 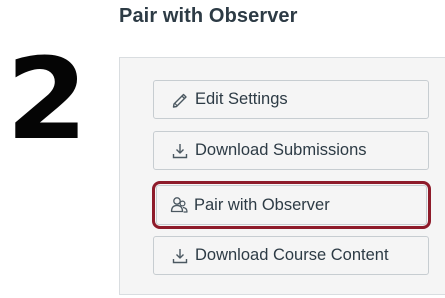 What do you see at coordinates (208, 16) in the screenshot?
I see `page-title: Pair with Observer` at bounding box center [208, 16].